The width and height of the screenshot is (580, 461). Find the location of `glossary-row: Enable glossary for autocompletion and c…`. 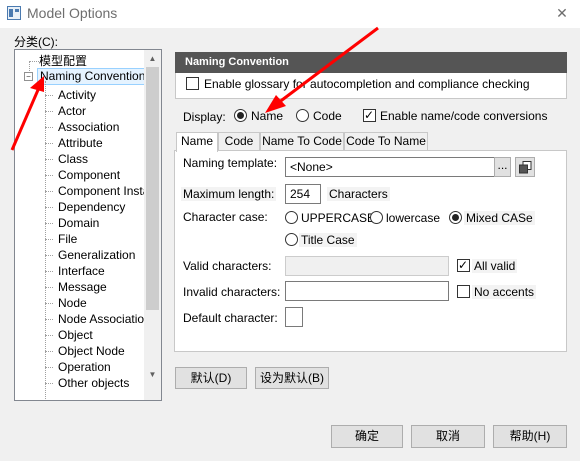

glossary-row: Enable glossary for autocompletion and c… is located at coordinates (371, 86).